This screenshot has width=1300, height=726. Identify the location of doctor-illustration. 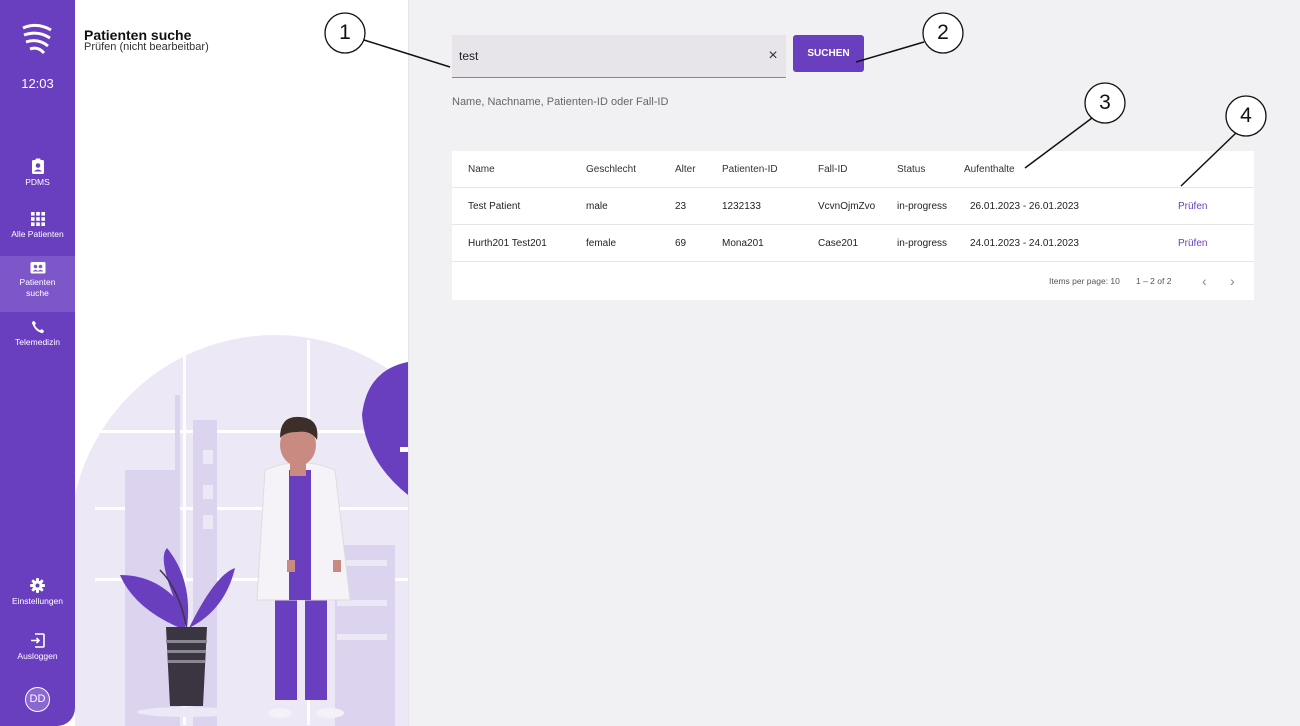
(241, 530).